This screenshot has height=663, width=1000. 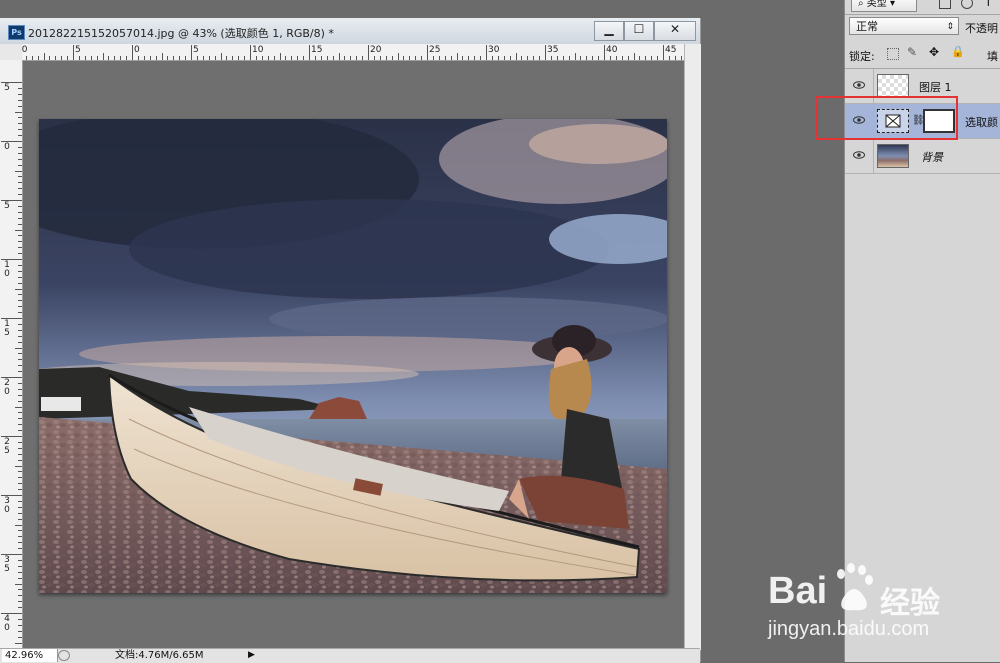 What do you see at coordinates (893, 54) in the screenshot?
I see `lock-transparency-icon` at bounding box center [893, 54].